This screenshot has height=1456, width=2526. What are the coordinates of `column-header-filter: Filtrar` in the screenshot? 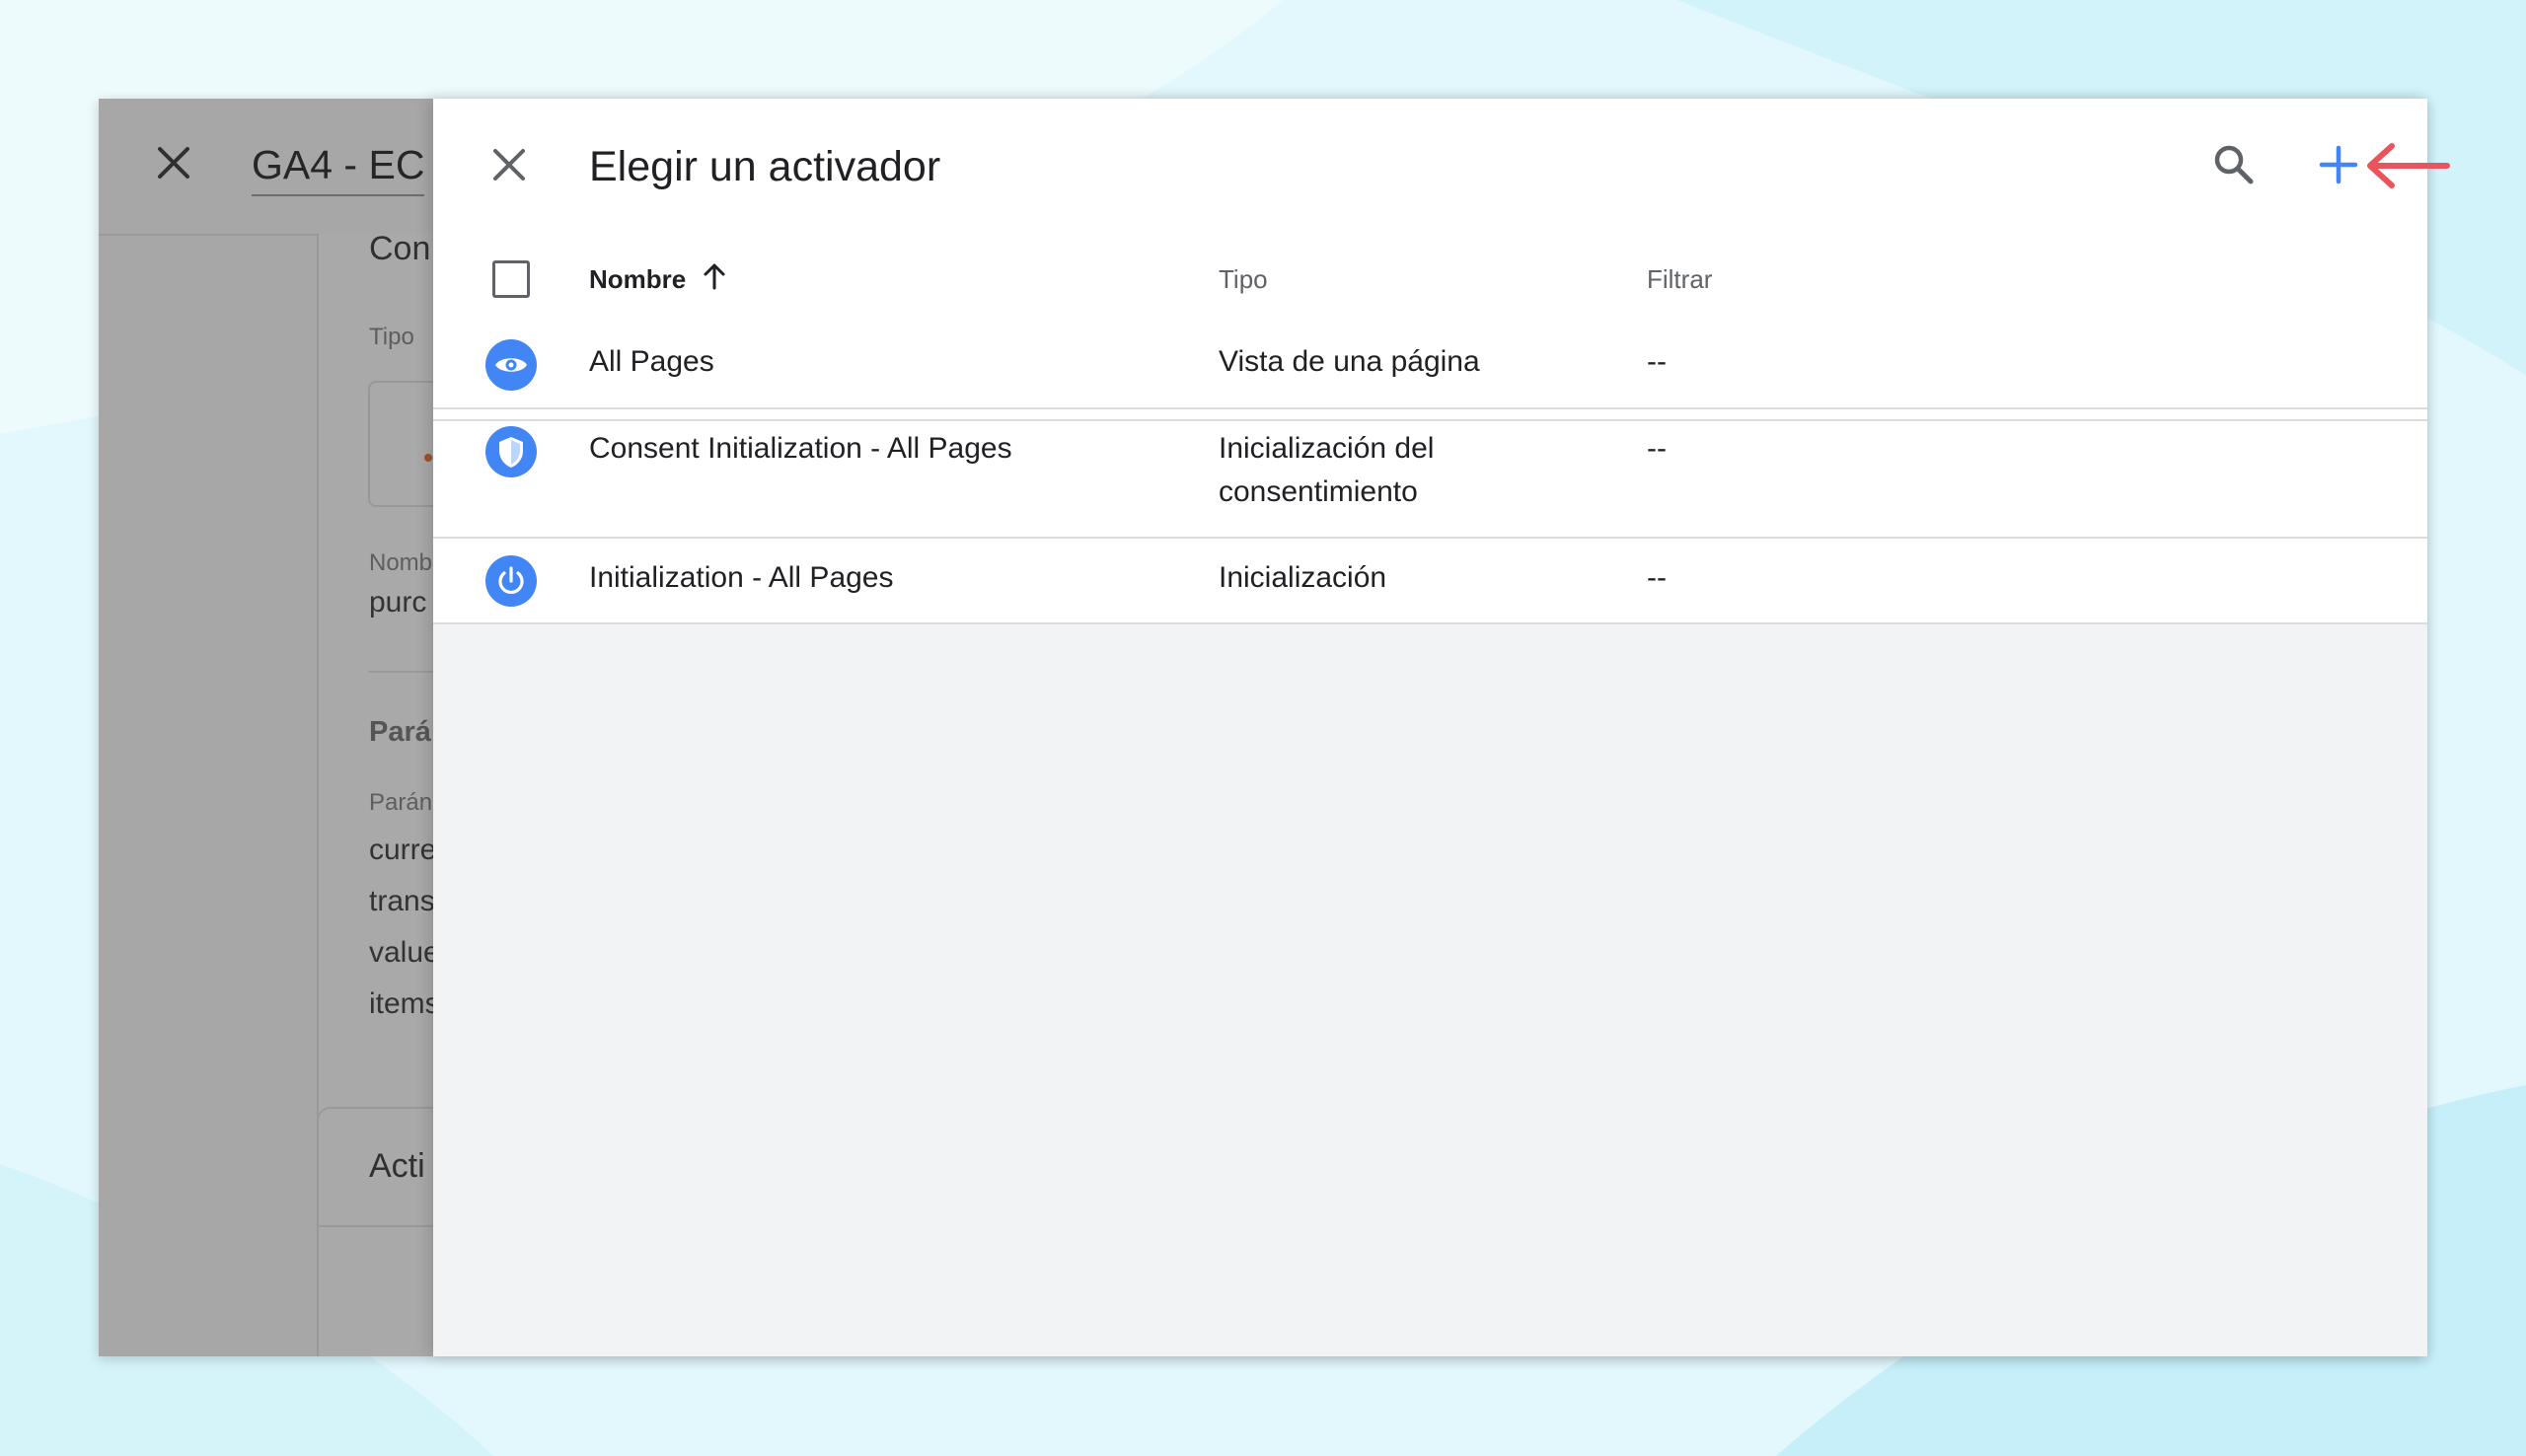 It's located at (1680, 279).